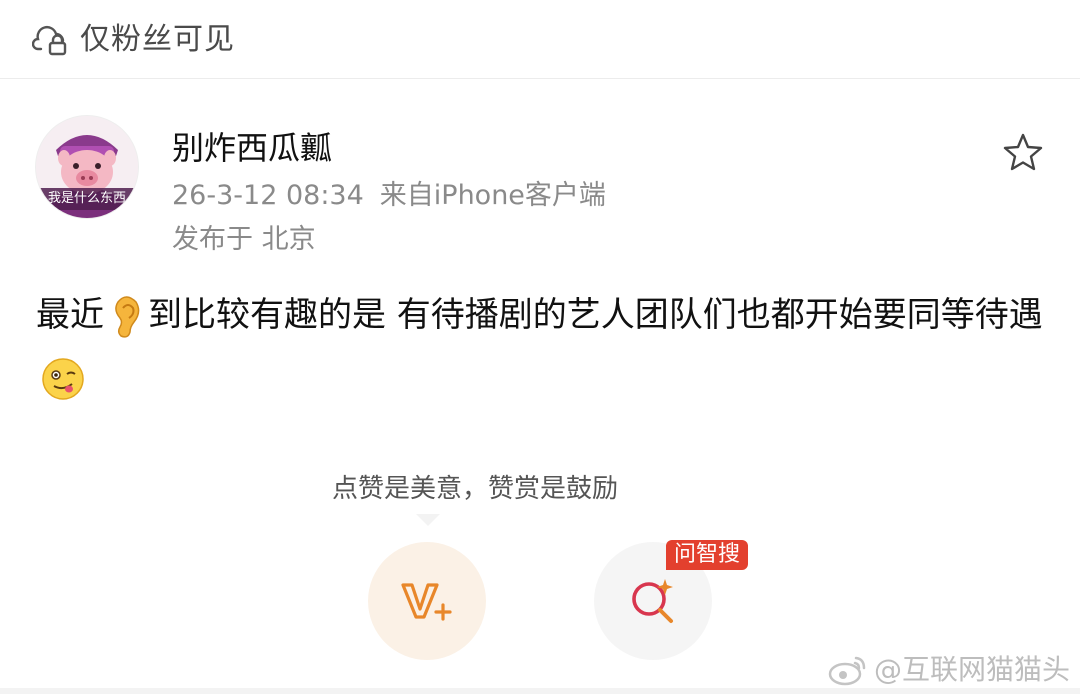 The height and width of the screenshot is (694, 1080). I want to click on visibility-bar: 仅粉丝可见, so click(540, 39).